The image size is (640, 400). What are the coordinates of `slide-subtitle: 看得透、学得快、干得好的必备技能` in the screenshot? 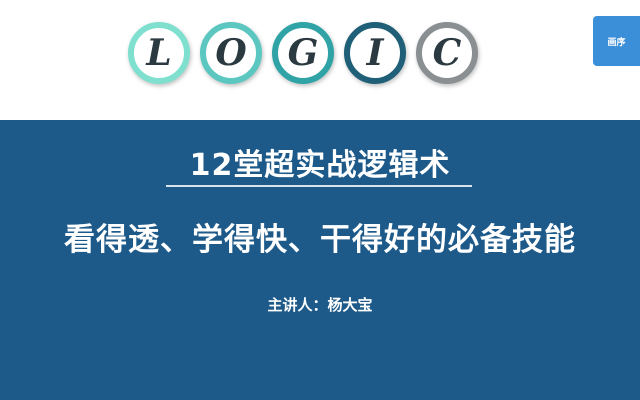 It's located at (320, 240).